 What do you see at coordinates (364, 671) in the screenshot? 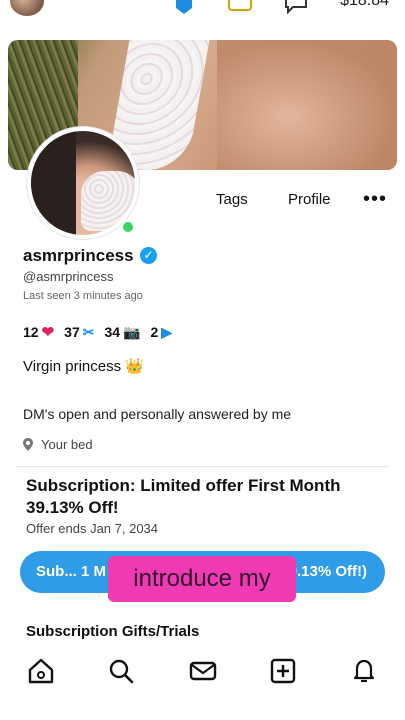
I see `notifications-icon` at bounding box center [364, 671].